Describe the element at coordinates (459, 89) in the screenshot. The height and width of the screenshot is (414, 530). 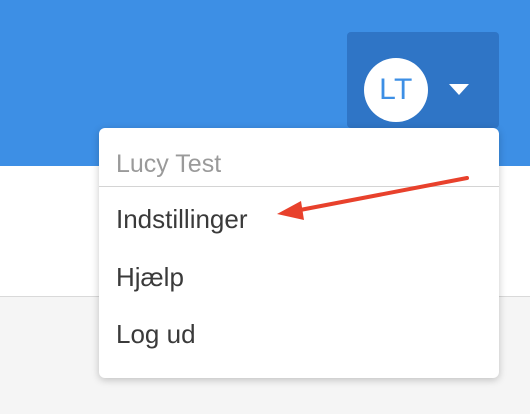
I see `caret-down-icon` at that location.